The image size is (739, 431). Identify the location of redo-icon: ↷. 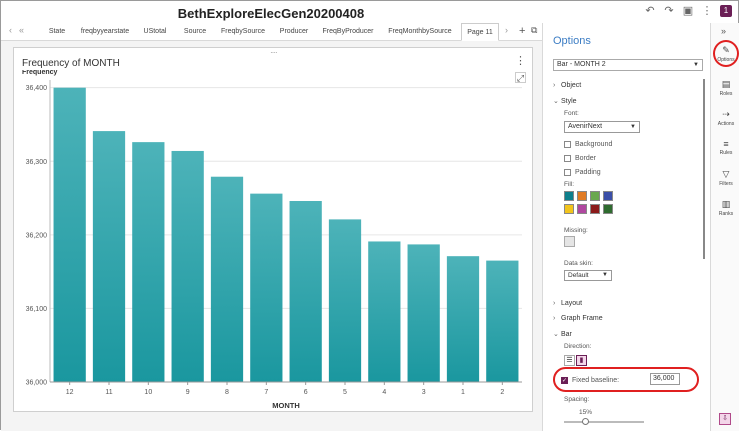
(669, 11).